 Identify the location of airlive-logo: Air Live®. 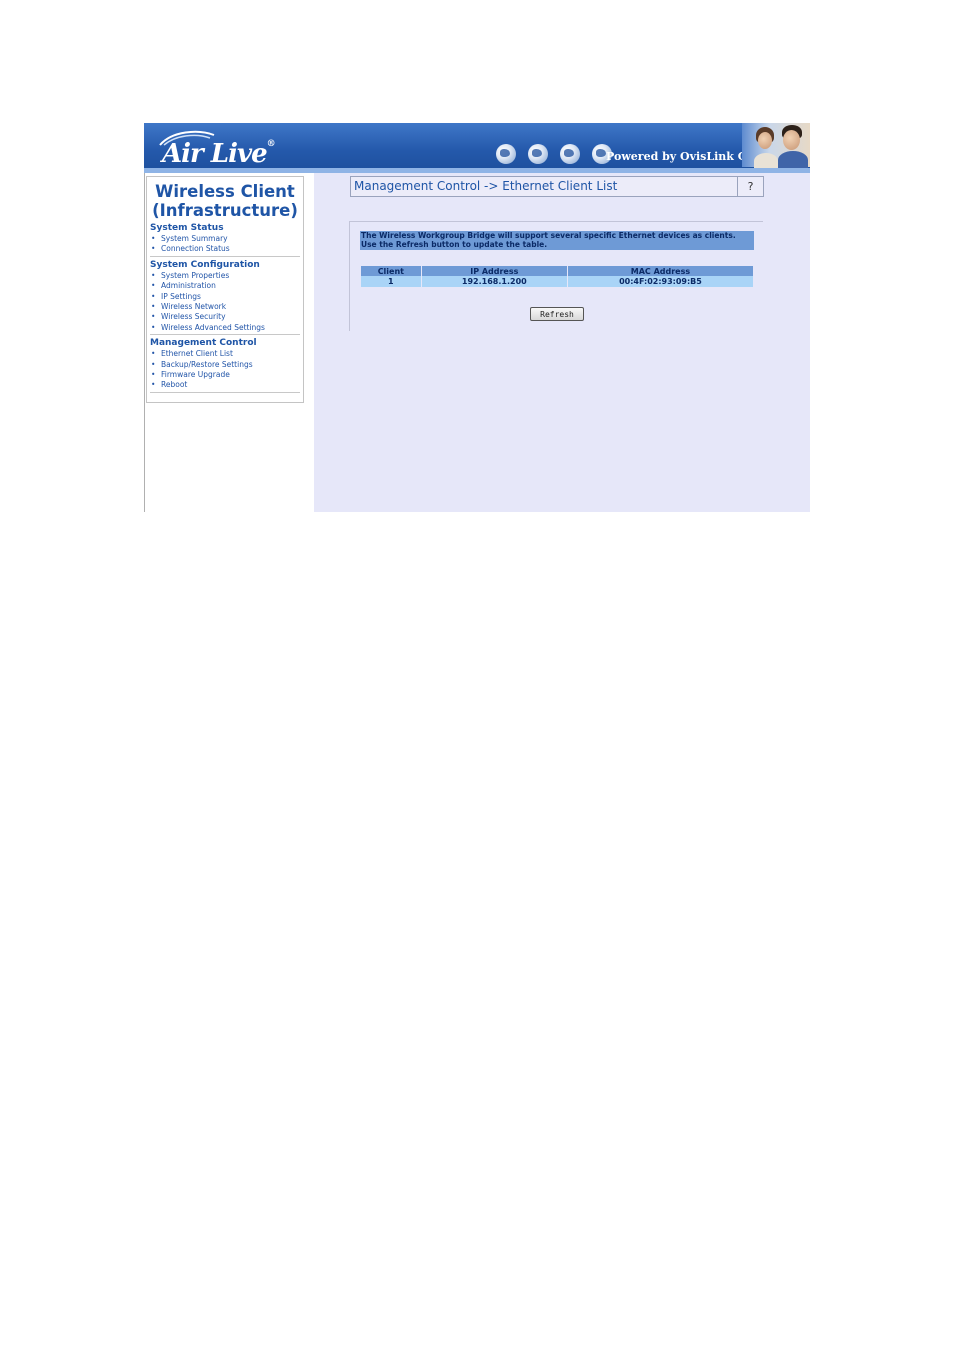
(222, 149).